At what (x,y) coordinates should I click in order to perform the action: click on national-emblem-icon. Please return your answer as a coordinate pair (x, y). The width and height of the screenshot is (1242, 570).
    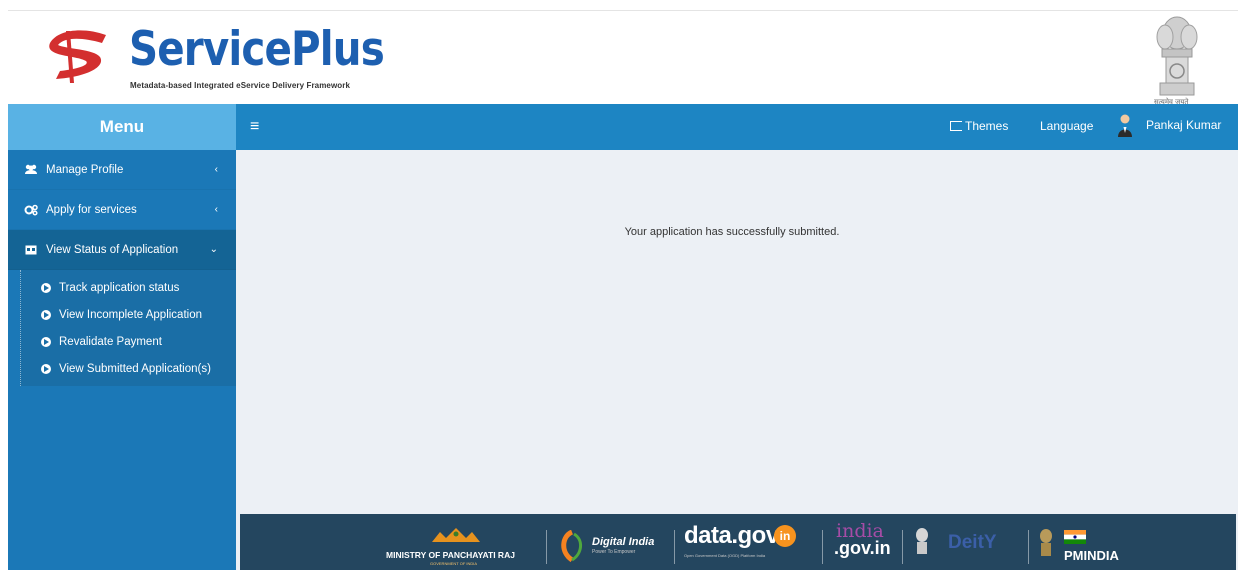
    Looking at the image, I should click on (1177, 56).